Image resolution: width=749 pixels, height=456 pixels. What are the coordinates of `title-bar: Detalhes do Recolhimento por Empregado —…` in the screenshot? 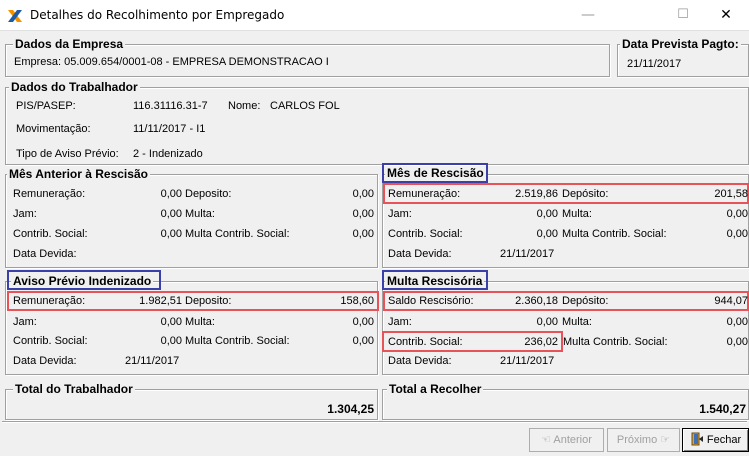 It's located at (374, 15).